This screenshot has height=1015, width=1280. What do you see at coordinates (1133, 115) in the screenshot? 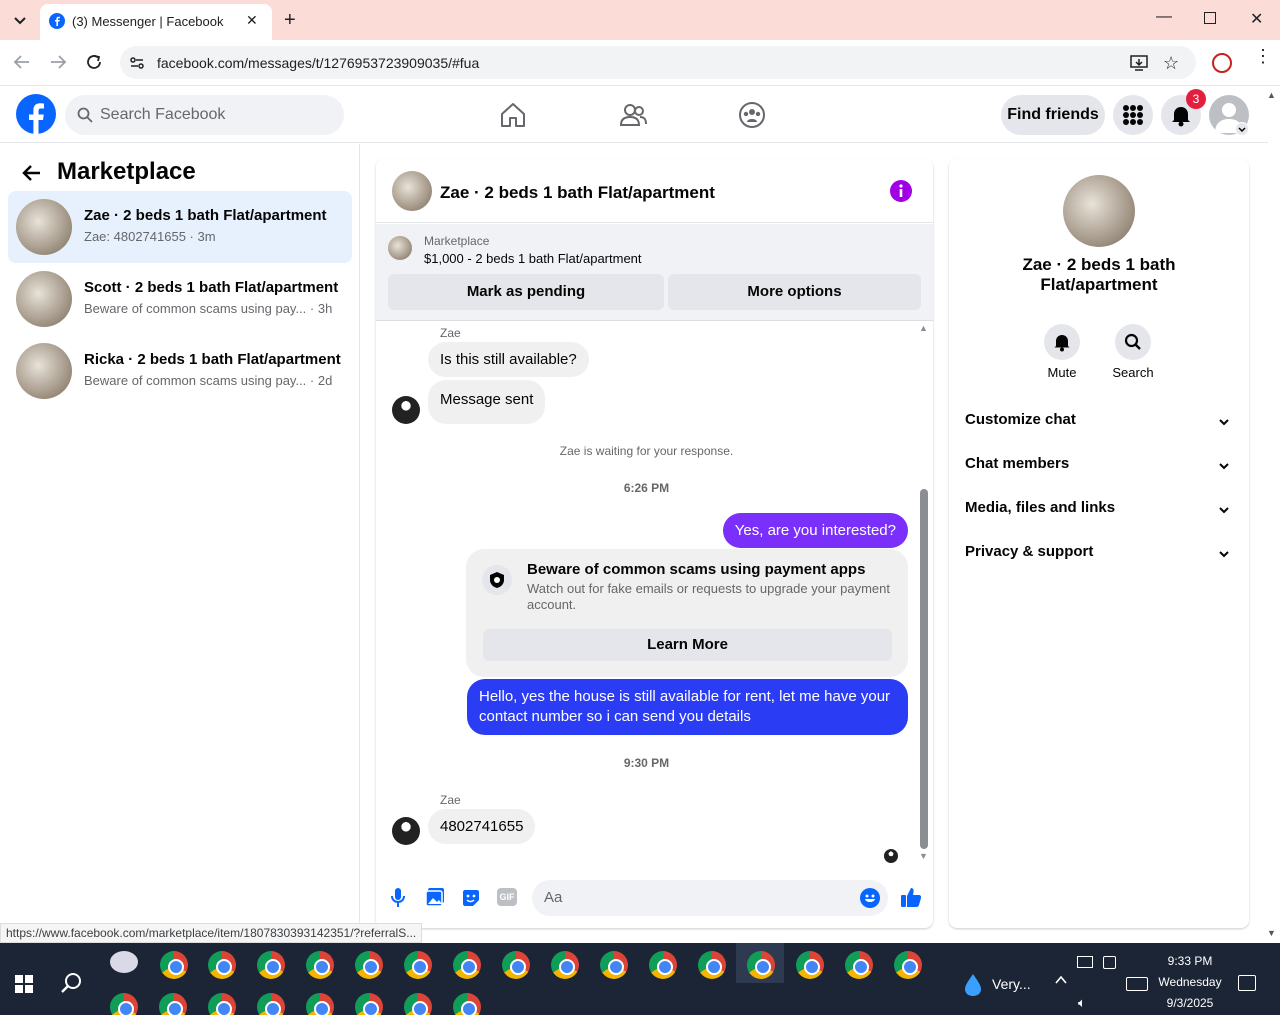
I see `menu-grid-button` at bounding box center [1133, 115].